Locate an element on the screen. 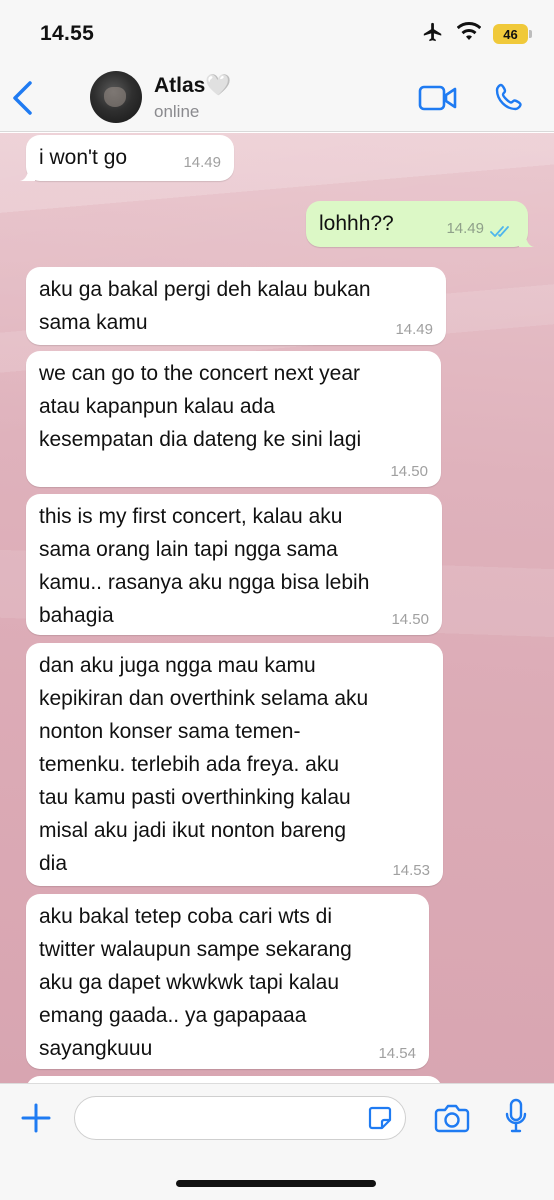 The width and height of the screenshot is (554, 1200). message-text: lohhh?? is located at coordinates (356, 223).